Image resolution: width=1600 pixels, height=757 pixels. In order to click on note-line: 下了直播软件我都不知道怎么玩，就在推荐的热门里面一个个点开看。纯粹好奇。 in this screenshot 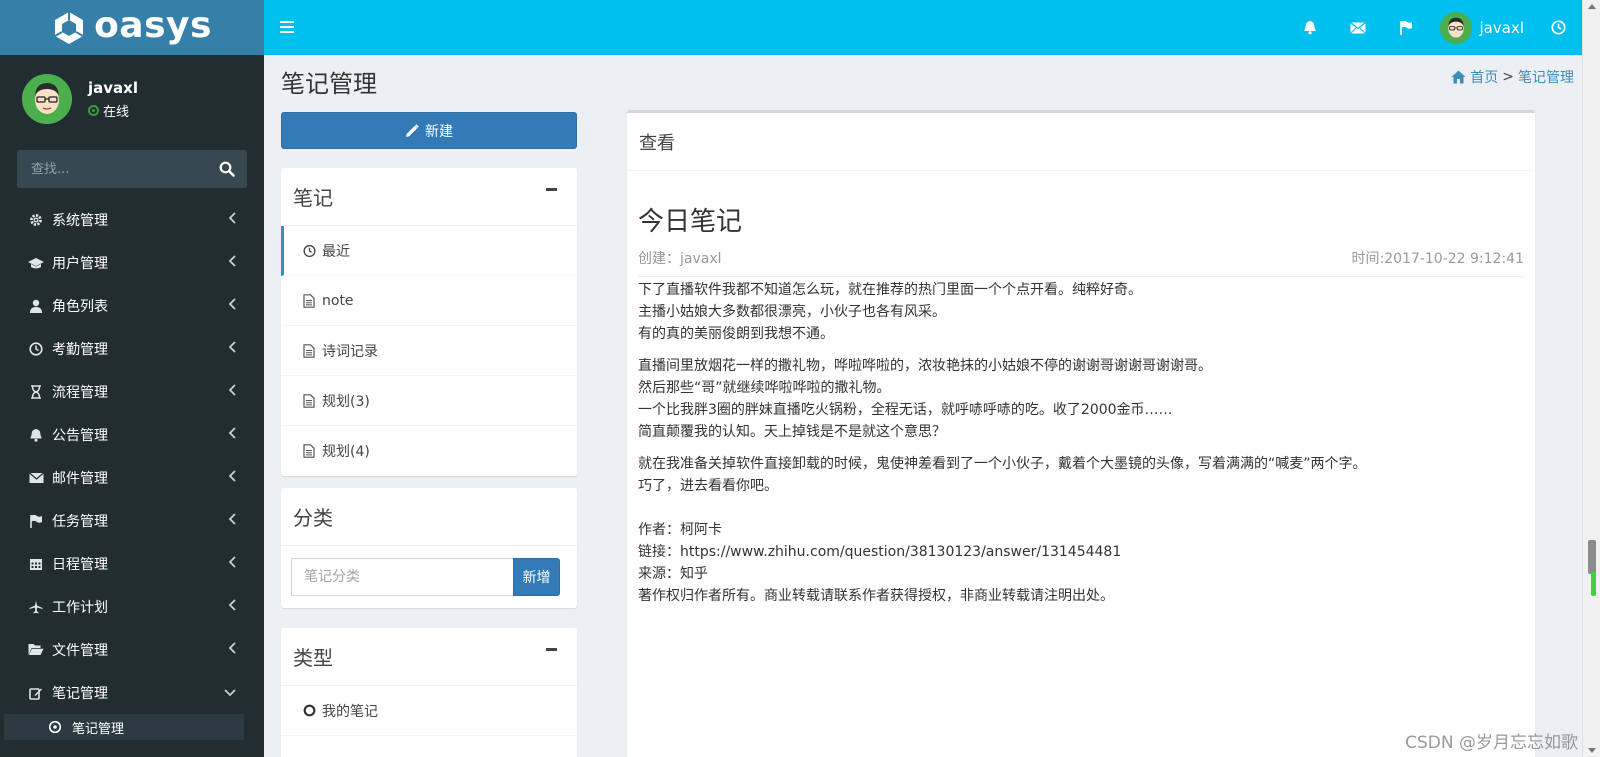, I will do `click(890, 290)`.